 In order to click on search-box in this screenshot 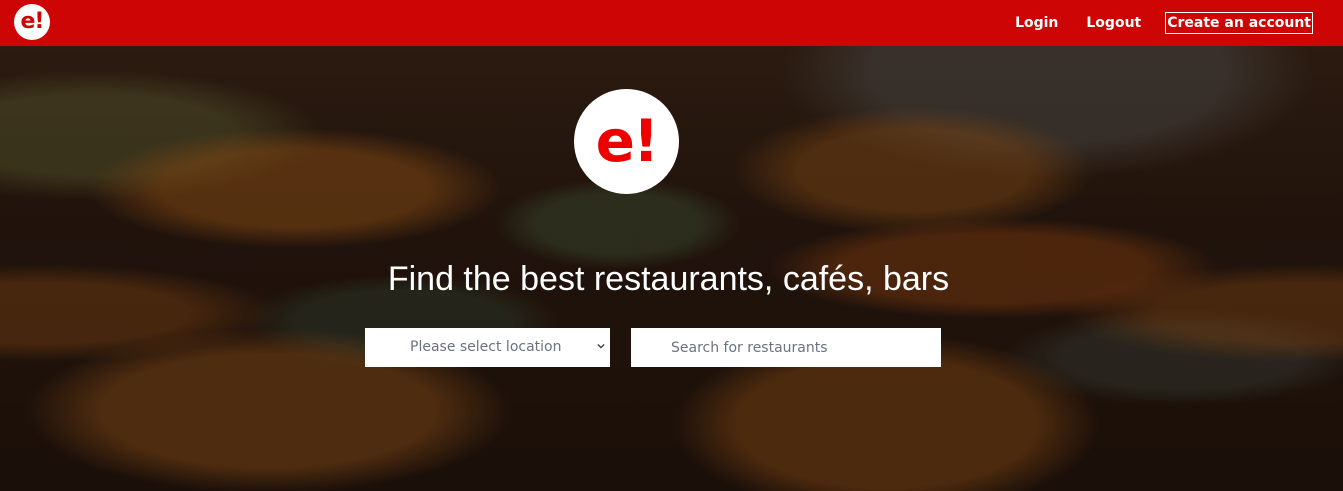, I will do `click(786, 347)`.